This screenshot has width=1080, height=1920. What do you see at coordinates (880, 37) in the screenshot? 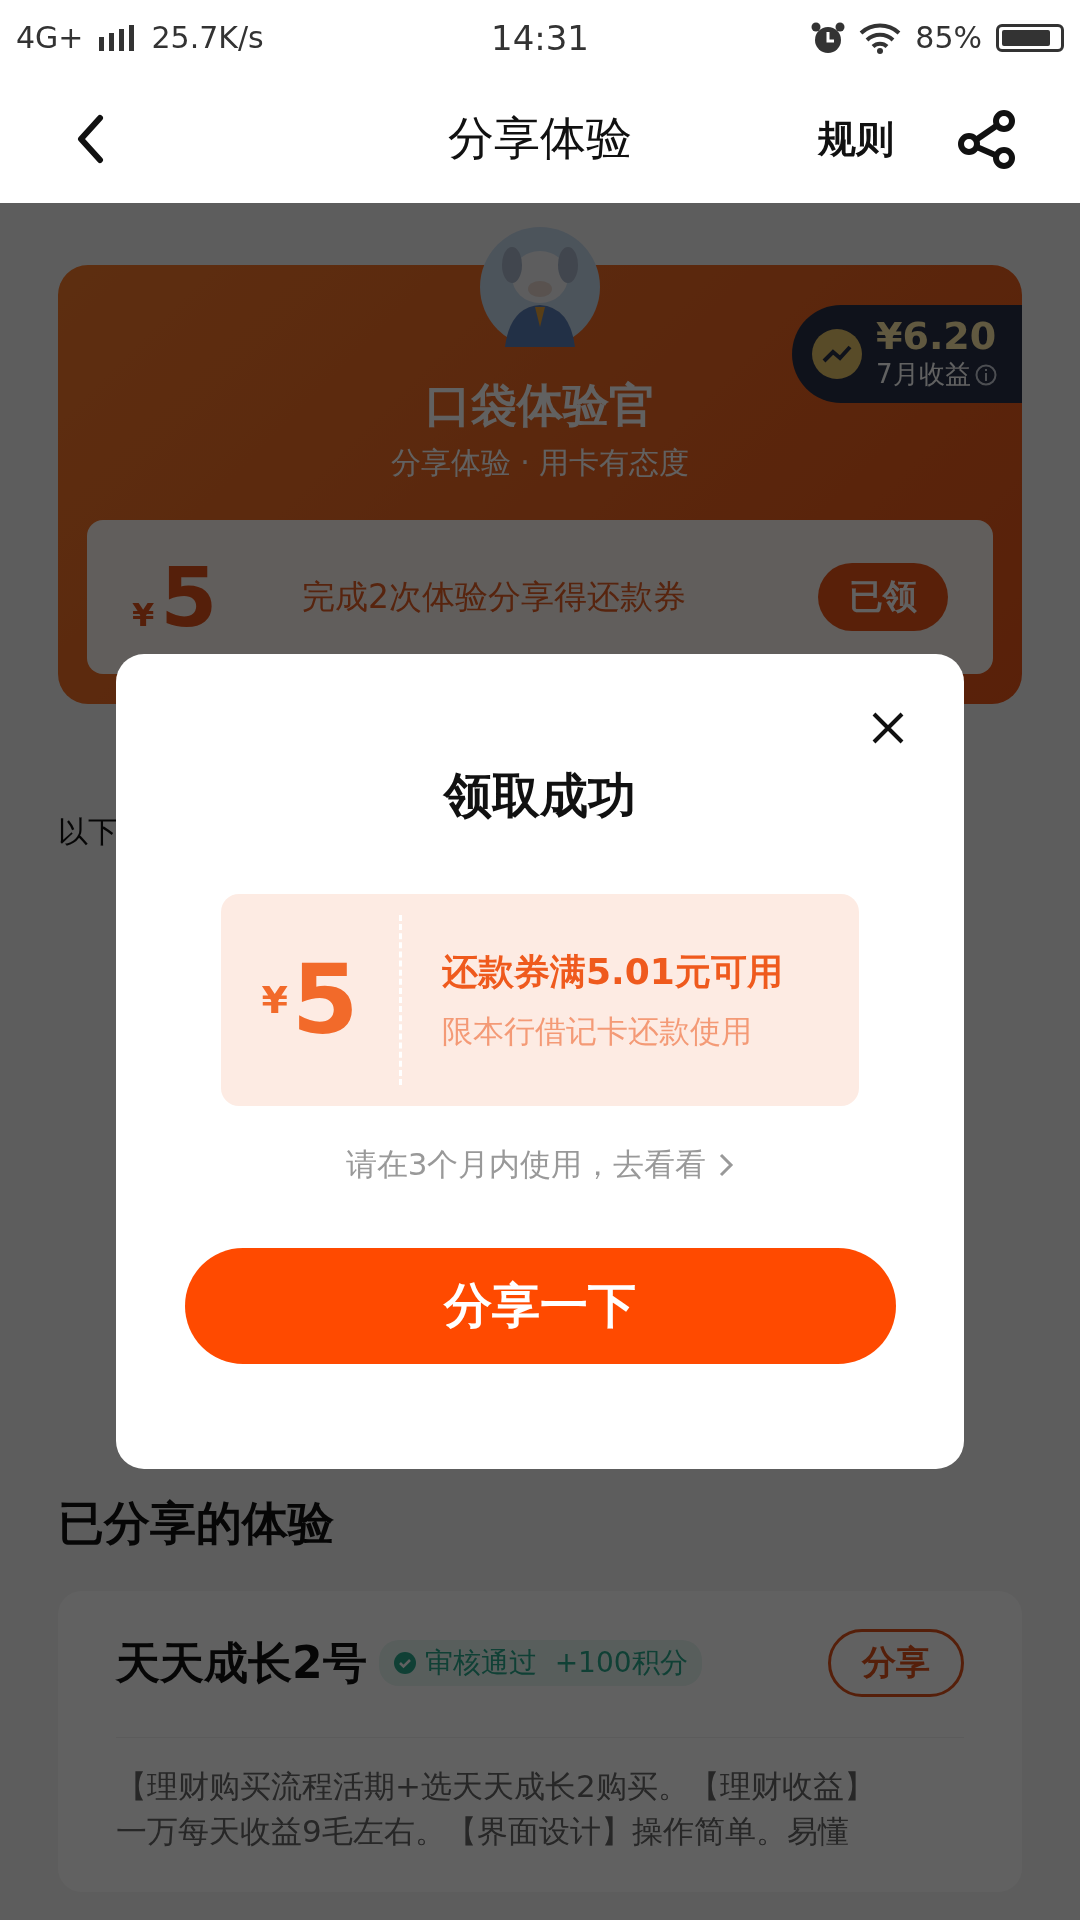
I see `wifi-icon` at bounding box center [880, 37].